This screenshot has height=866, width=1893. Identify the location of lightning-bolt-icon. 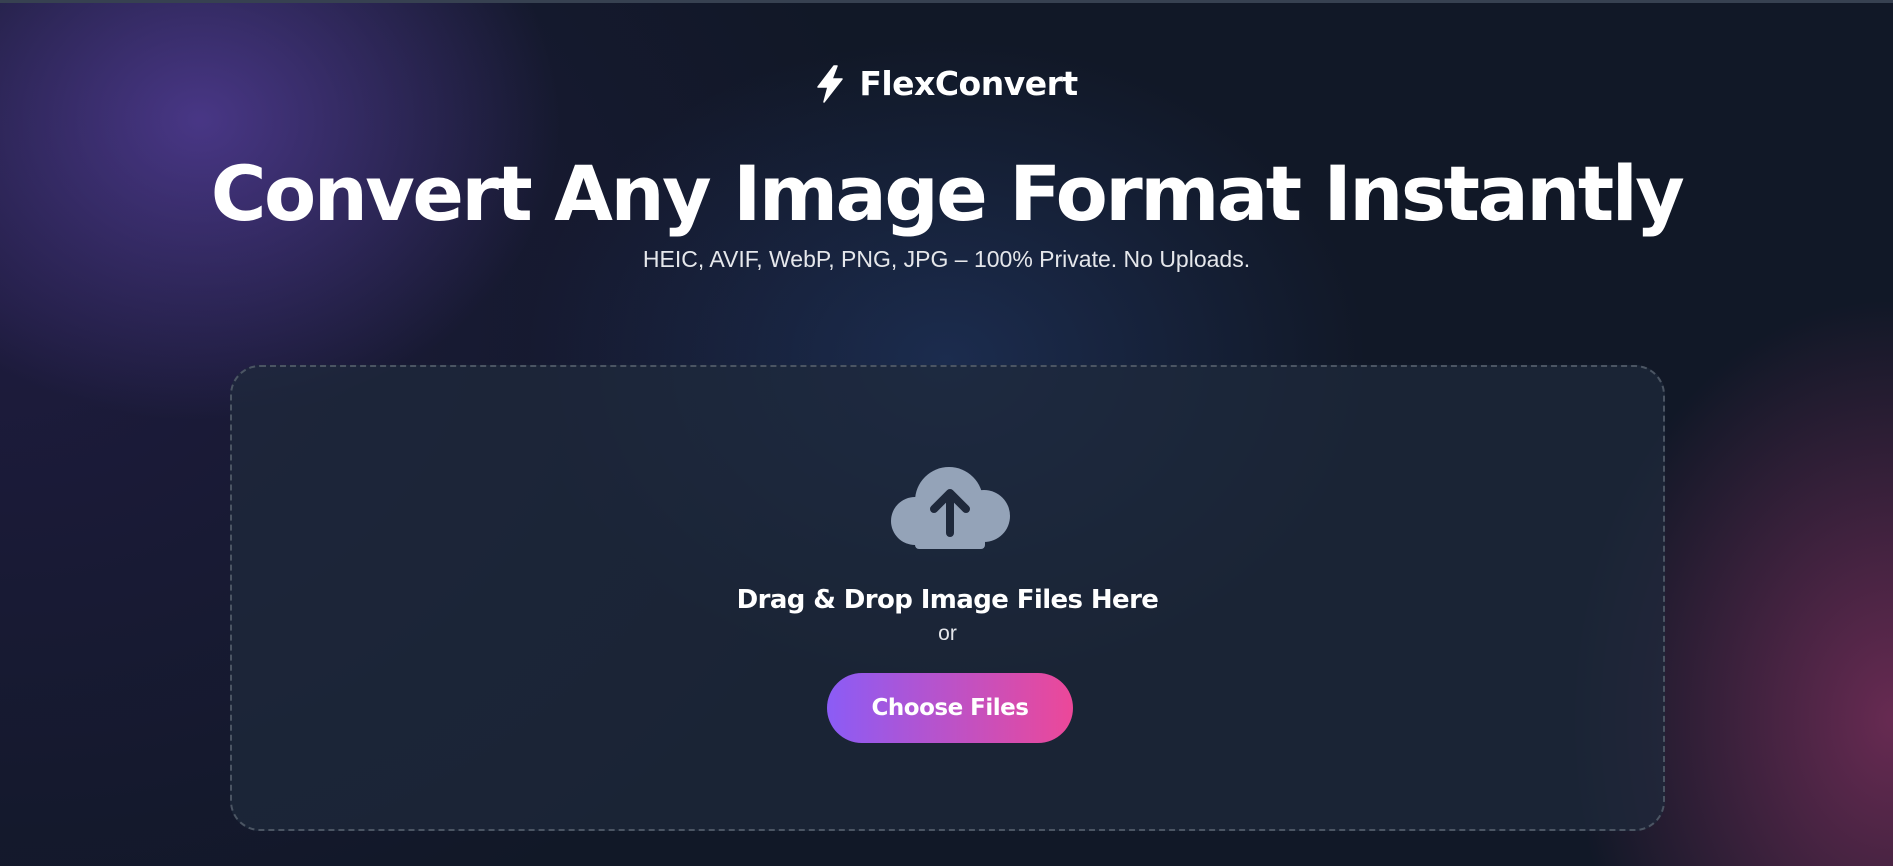
(830, 83).